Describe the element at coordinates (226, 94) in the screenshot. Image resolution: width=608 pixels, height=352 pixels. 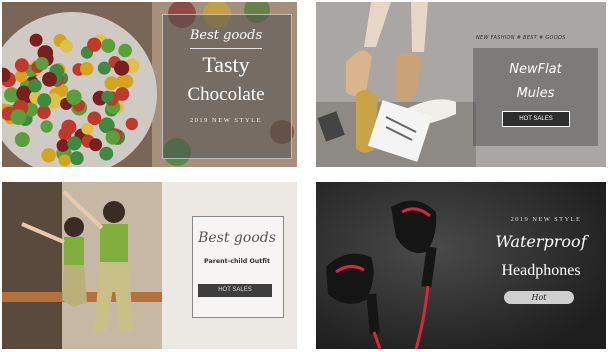
I see `title-line-2: Chocolate` at that location.